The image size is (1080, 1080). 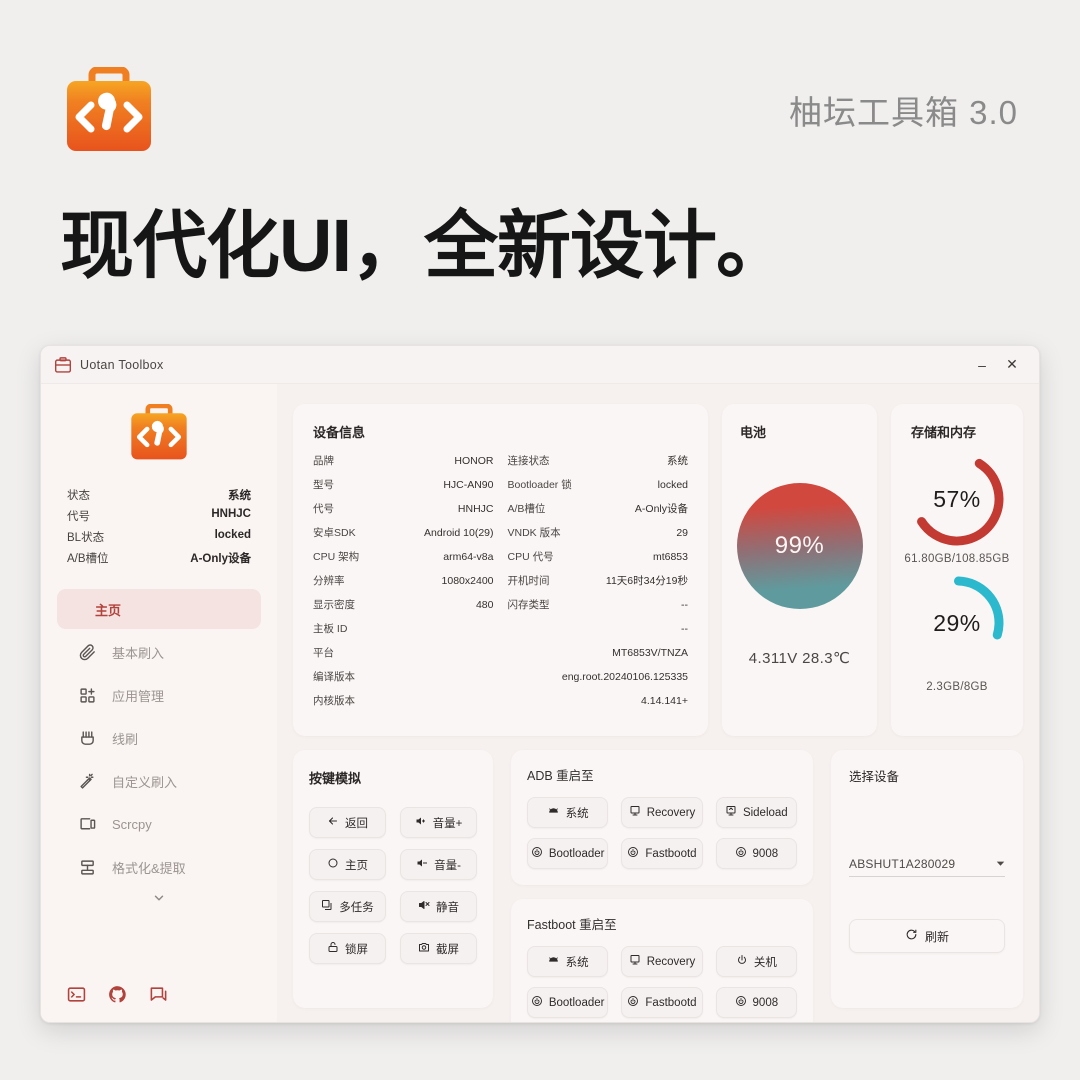 What do you see at coordinates (87, 781) in the screenshot?
I see `magic-wand-icon` at bounding box center [87, 781].